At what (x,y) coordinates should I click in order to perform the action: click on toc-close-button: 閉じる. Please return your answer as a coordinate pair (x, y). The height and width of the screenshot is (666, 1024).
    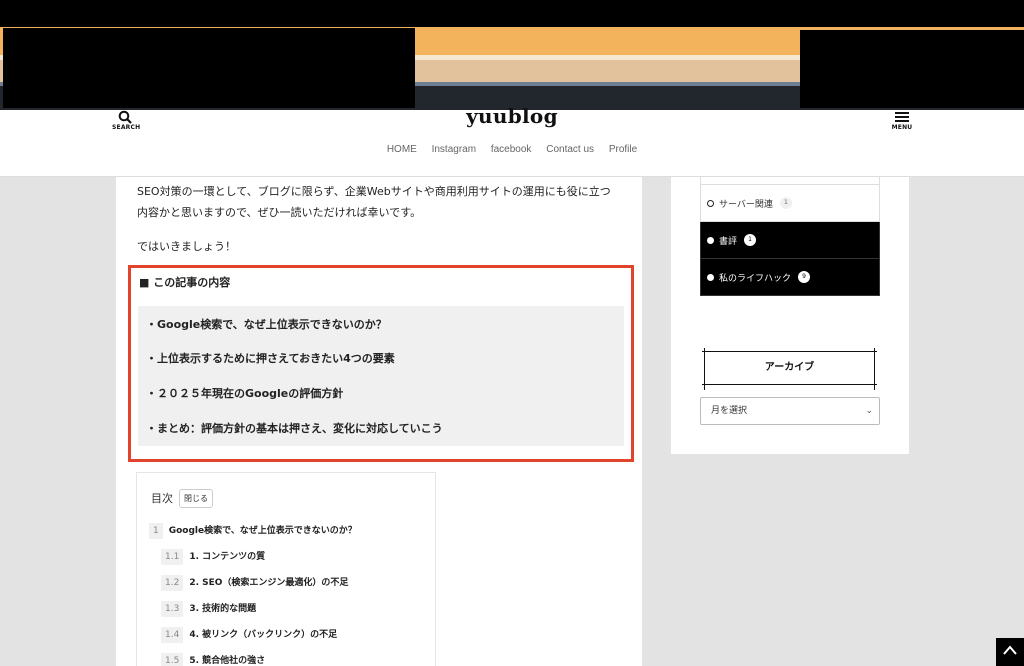
    Looking at the image, I should click on (196, 498).